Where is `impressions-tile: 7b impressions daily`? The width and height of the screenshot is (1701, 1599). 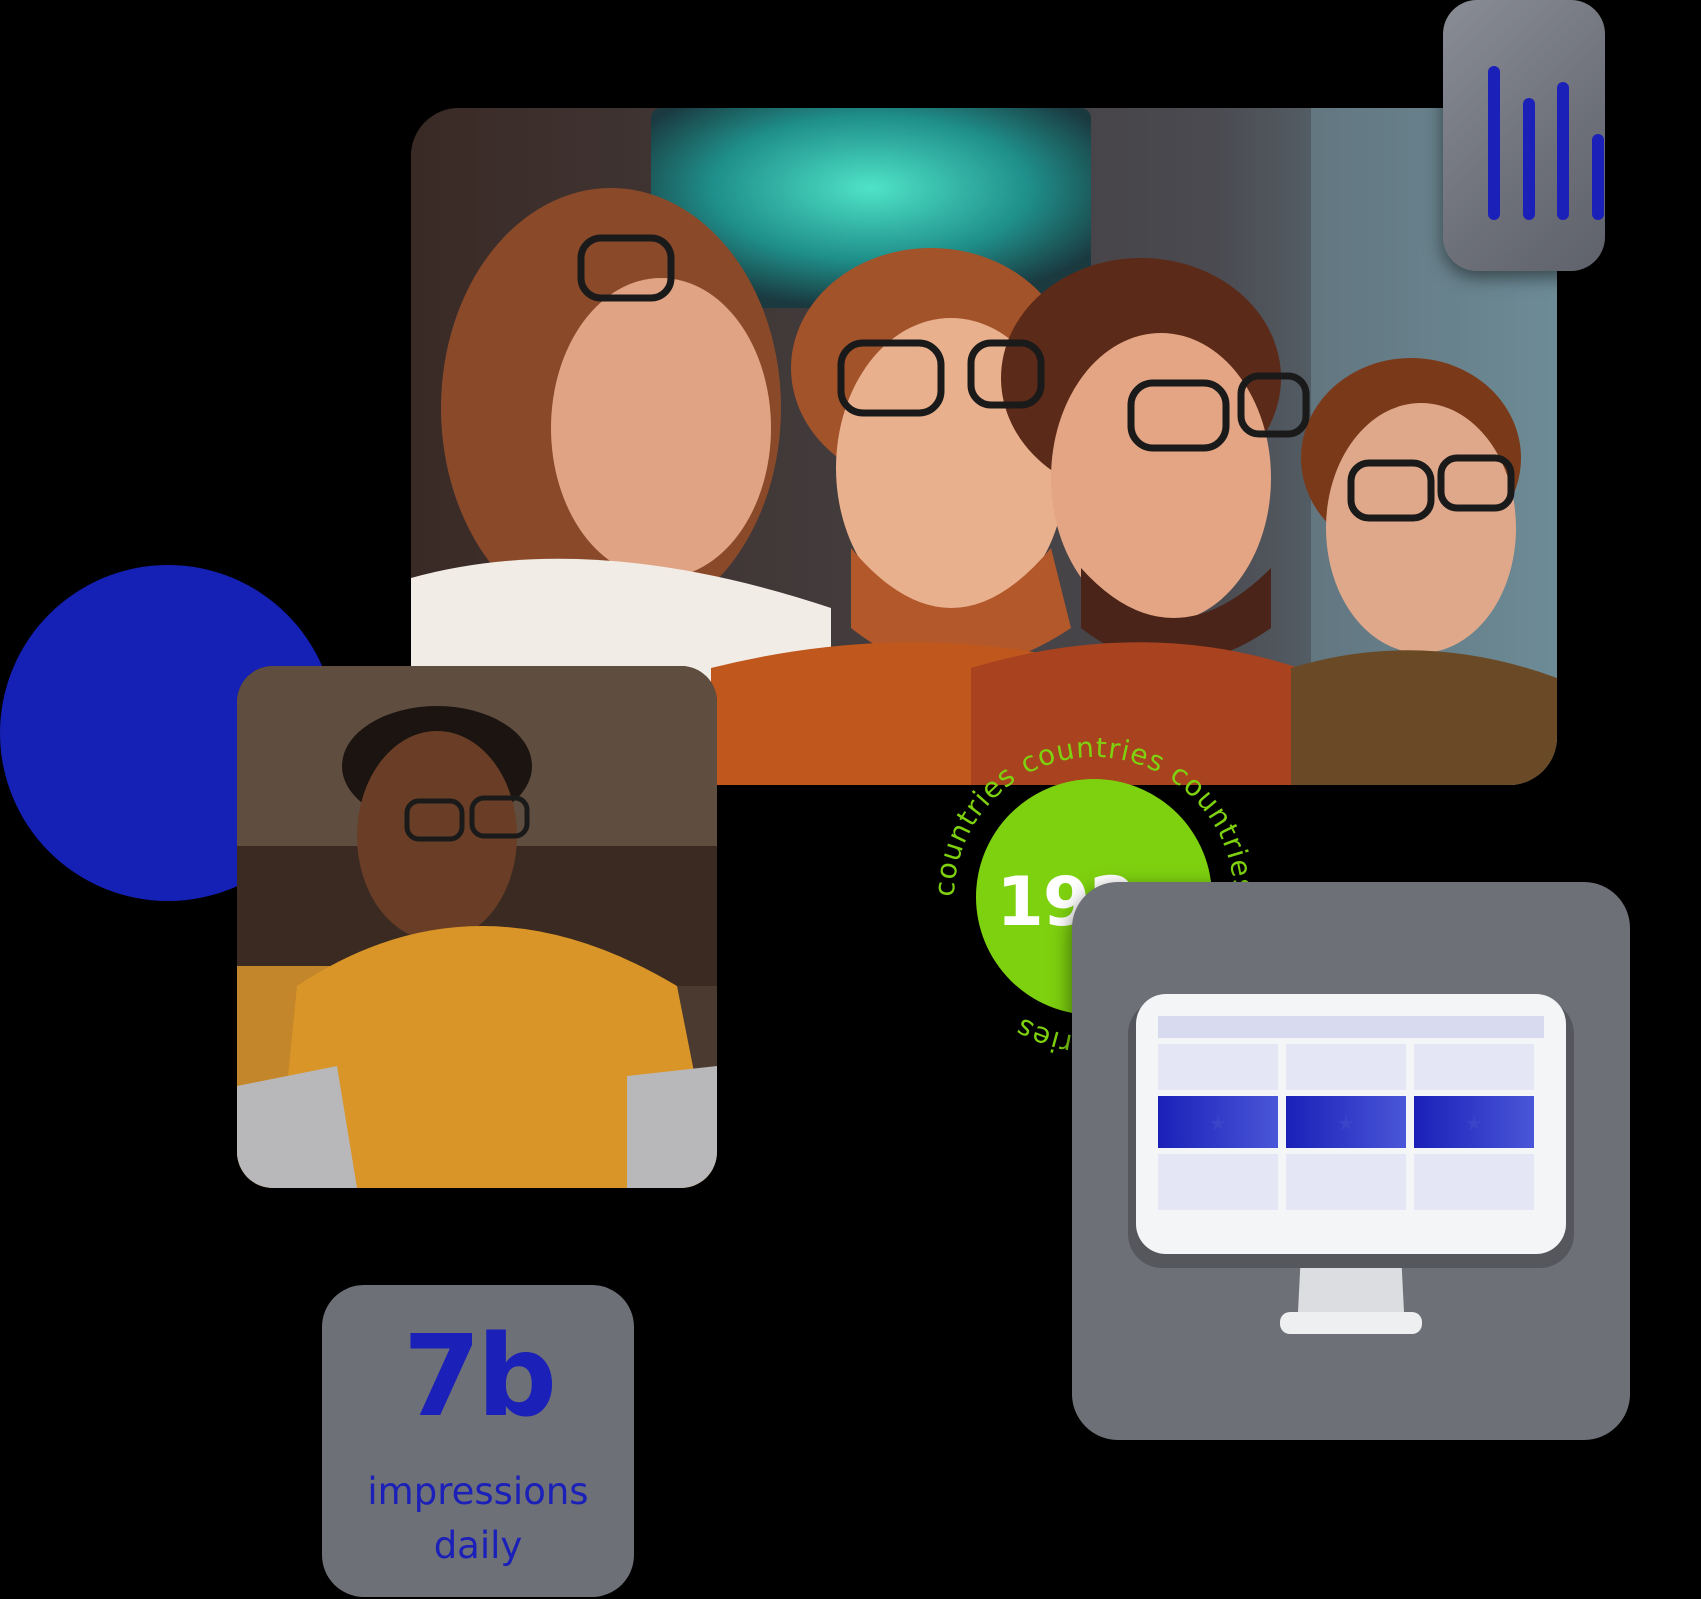
impressions-tile: 7b impressions daily is located at coordinates (478, 1441).